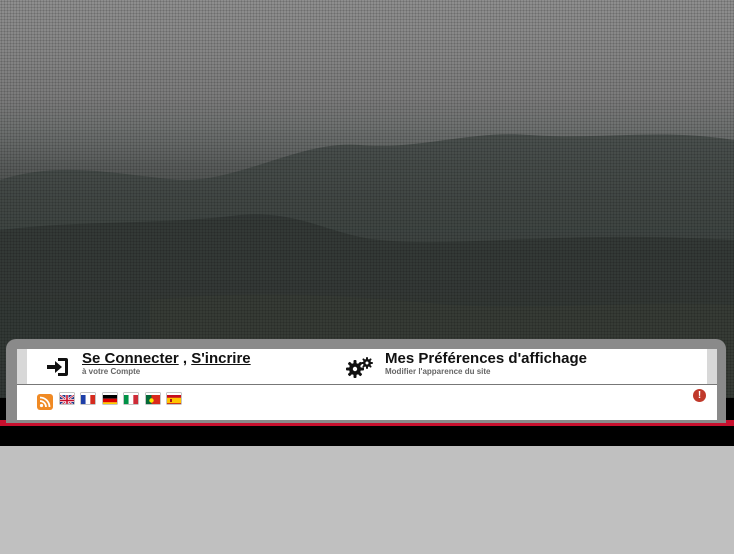 This screenshot has width=734, height=554. Describe the element at coordinates (220, 358) in the screenshot. I see `register-link: S'incrire` at that location.